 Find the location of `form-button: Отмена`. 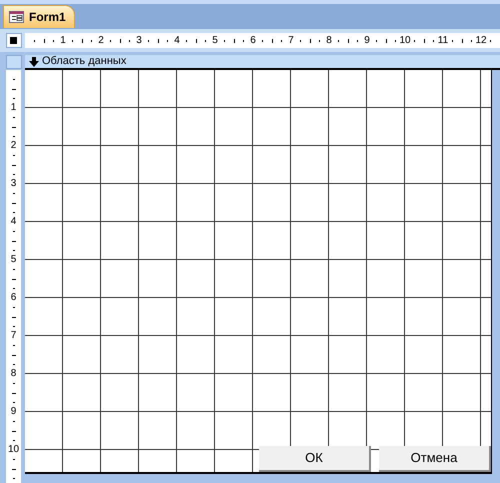

form-button: Отмена is located at coordinates (435, 459).